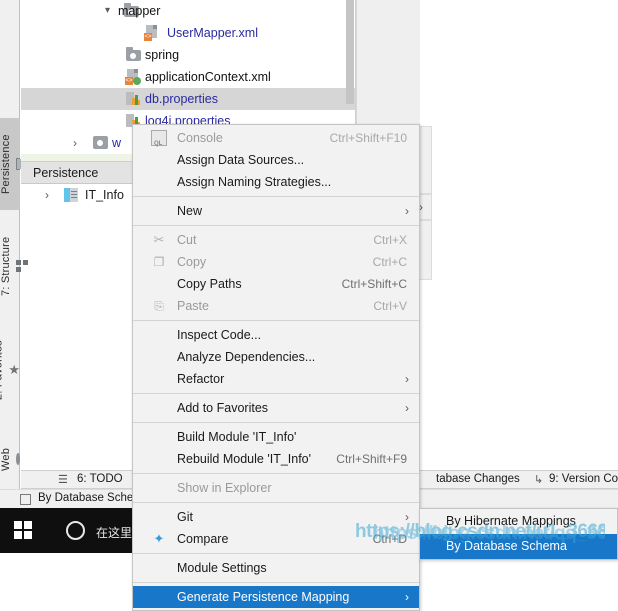 The image size is (618, 611). Describe the element at coordinates (263, 597) in the screenshot. I see `menu-item-label: Generate Persistence Mapping` at that location.